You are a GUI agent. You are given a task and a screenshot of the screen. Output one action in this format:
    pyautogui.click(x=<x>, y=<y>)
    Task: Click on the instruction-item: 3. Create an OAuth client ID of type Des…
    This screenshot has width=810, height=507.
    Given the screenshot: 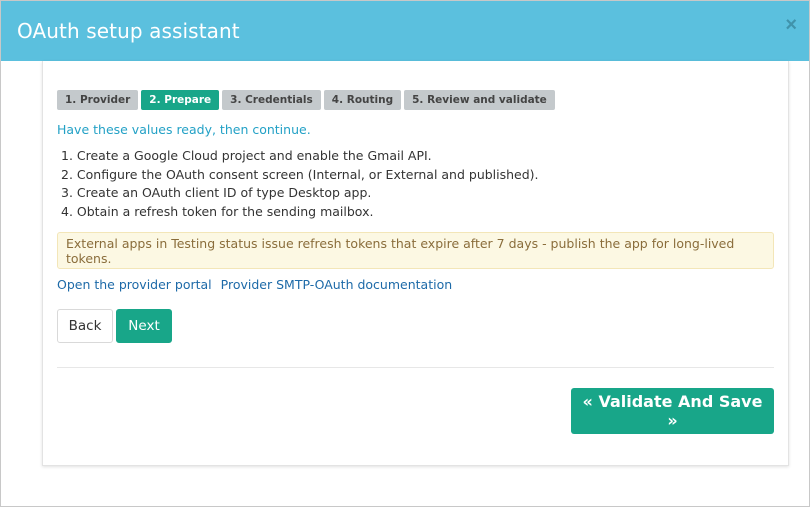 What is the action you would take?
    pyautogui.click(x=216, y=193)
    